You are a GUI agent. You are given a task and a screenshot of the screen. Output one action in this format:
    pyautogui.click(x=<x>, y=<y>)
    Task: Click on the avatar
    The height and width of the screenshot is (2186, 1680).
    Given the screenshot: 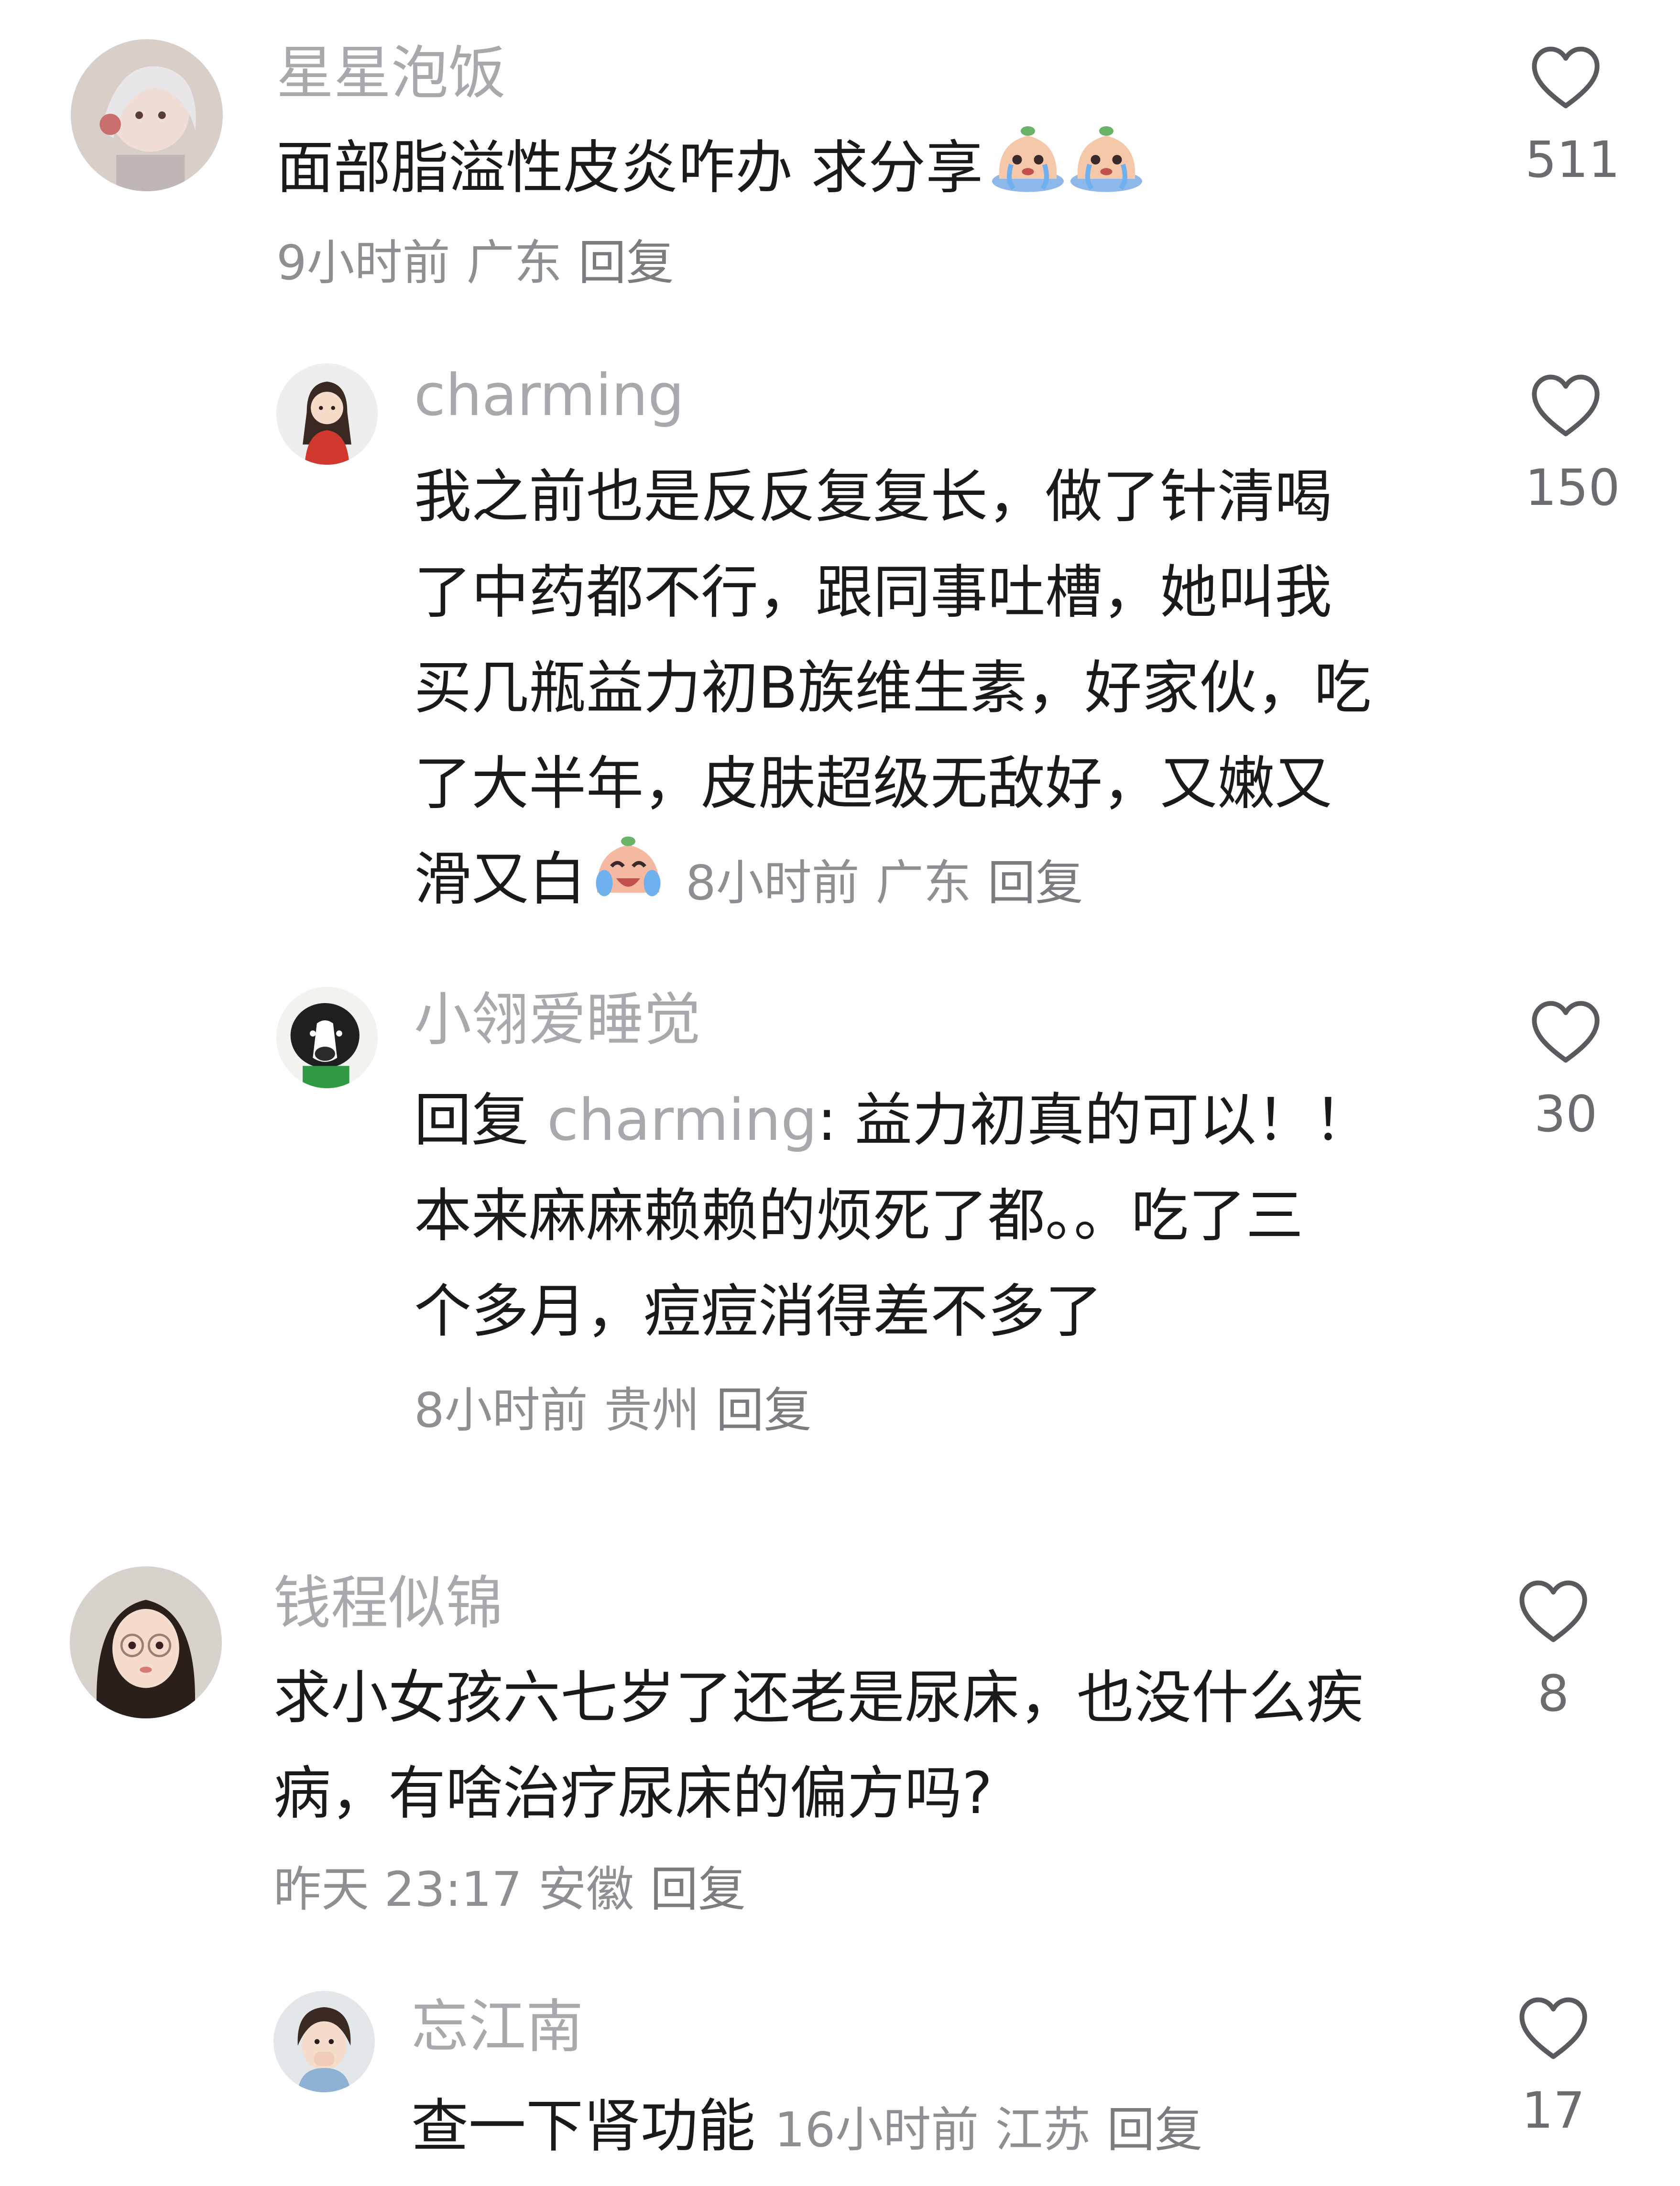 What is the action you would take?
    pyautogui.click(x=324, y=2041)
    